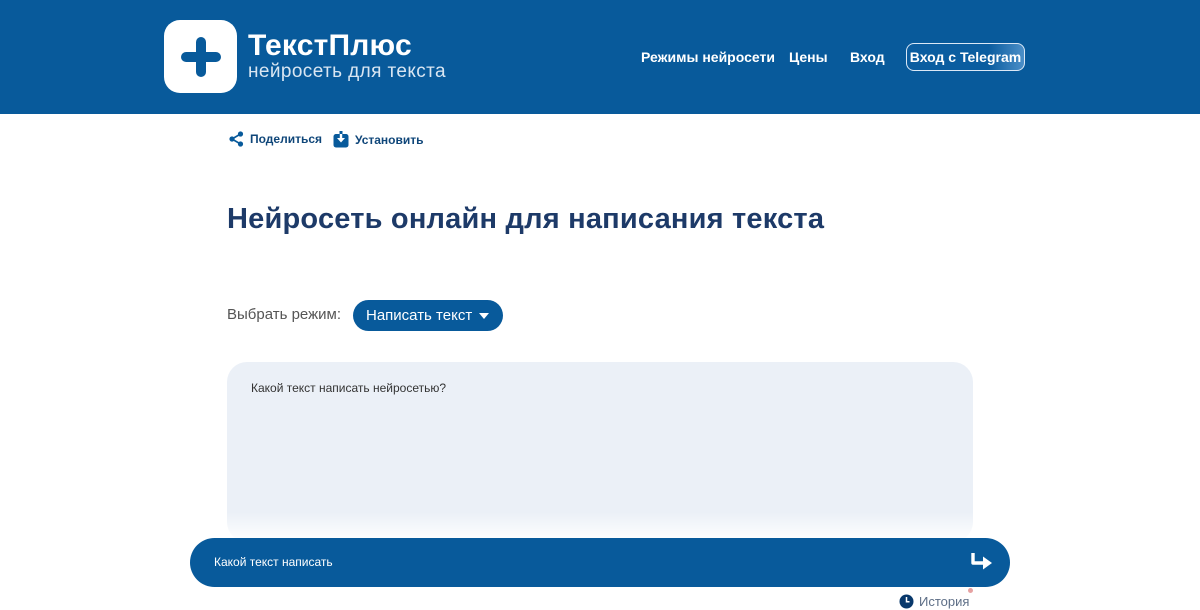 The width and height of the screenshot is (1200, 610). Describe the element at coordinates (284, 314) in the screenshot. I see `mode-label: Выбрать режим:` at that location.